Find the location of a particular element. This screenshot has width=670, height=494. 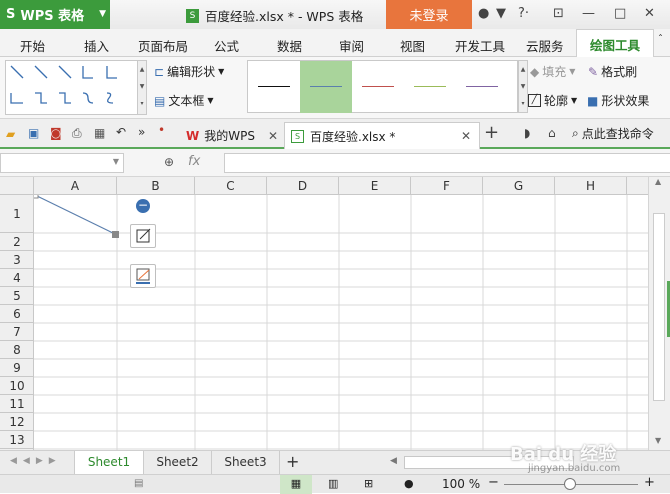

menu-view: 视图 is located at coordinates (412, 45).